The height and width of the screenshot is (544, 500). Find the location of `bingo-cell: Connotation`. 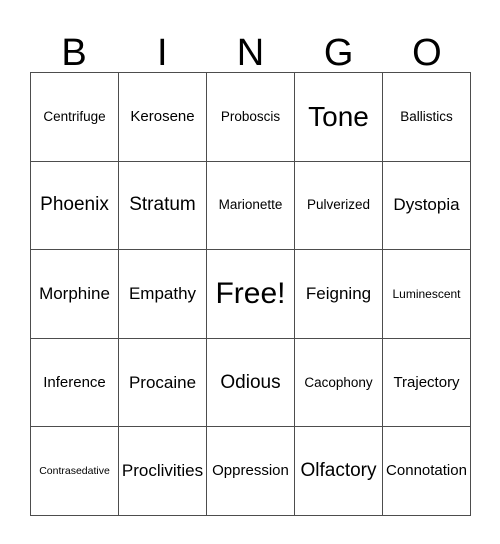

bingo-cell: Connotation is located at coordinates (427, 471).